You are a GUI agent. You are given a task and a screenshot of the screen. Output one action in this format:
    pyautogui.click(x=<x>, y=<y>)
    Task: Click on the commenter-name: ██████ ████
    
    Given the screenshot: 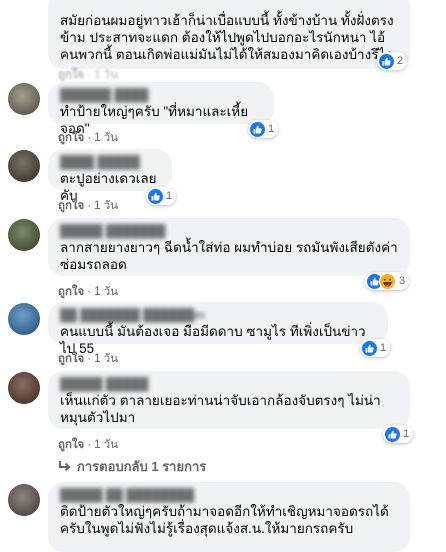 What is the action you would take?
    pyautogui.click(x=161, y=95)
    